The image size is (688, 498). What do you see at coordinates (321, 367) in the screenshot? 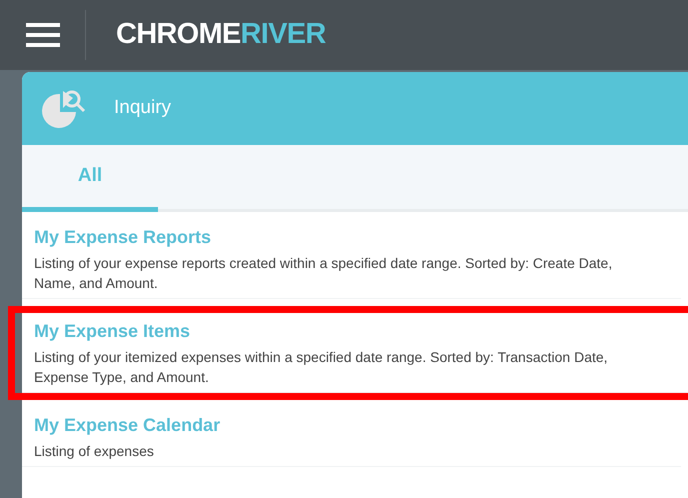
I see `report-description: Listing of your itemized expenses within a specified date range. Sorted by: Transaction Date, Expense Type, and Amount.` at bounding box center [321, 367].